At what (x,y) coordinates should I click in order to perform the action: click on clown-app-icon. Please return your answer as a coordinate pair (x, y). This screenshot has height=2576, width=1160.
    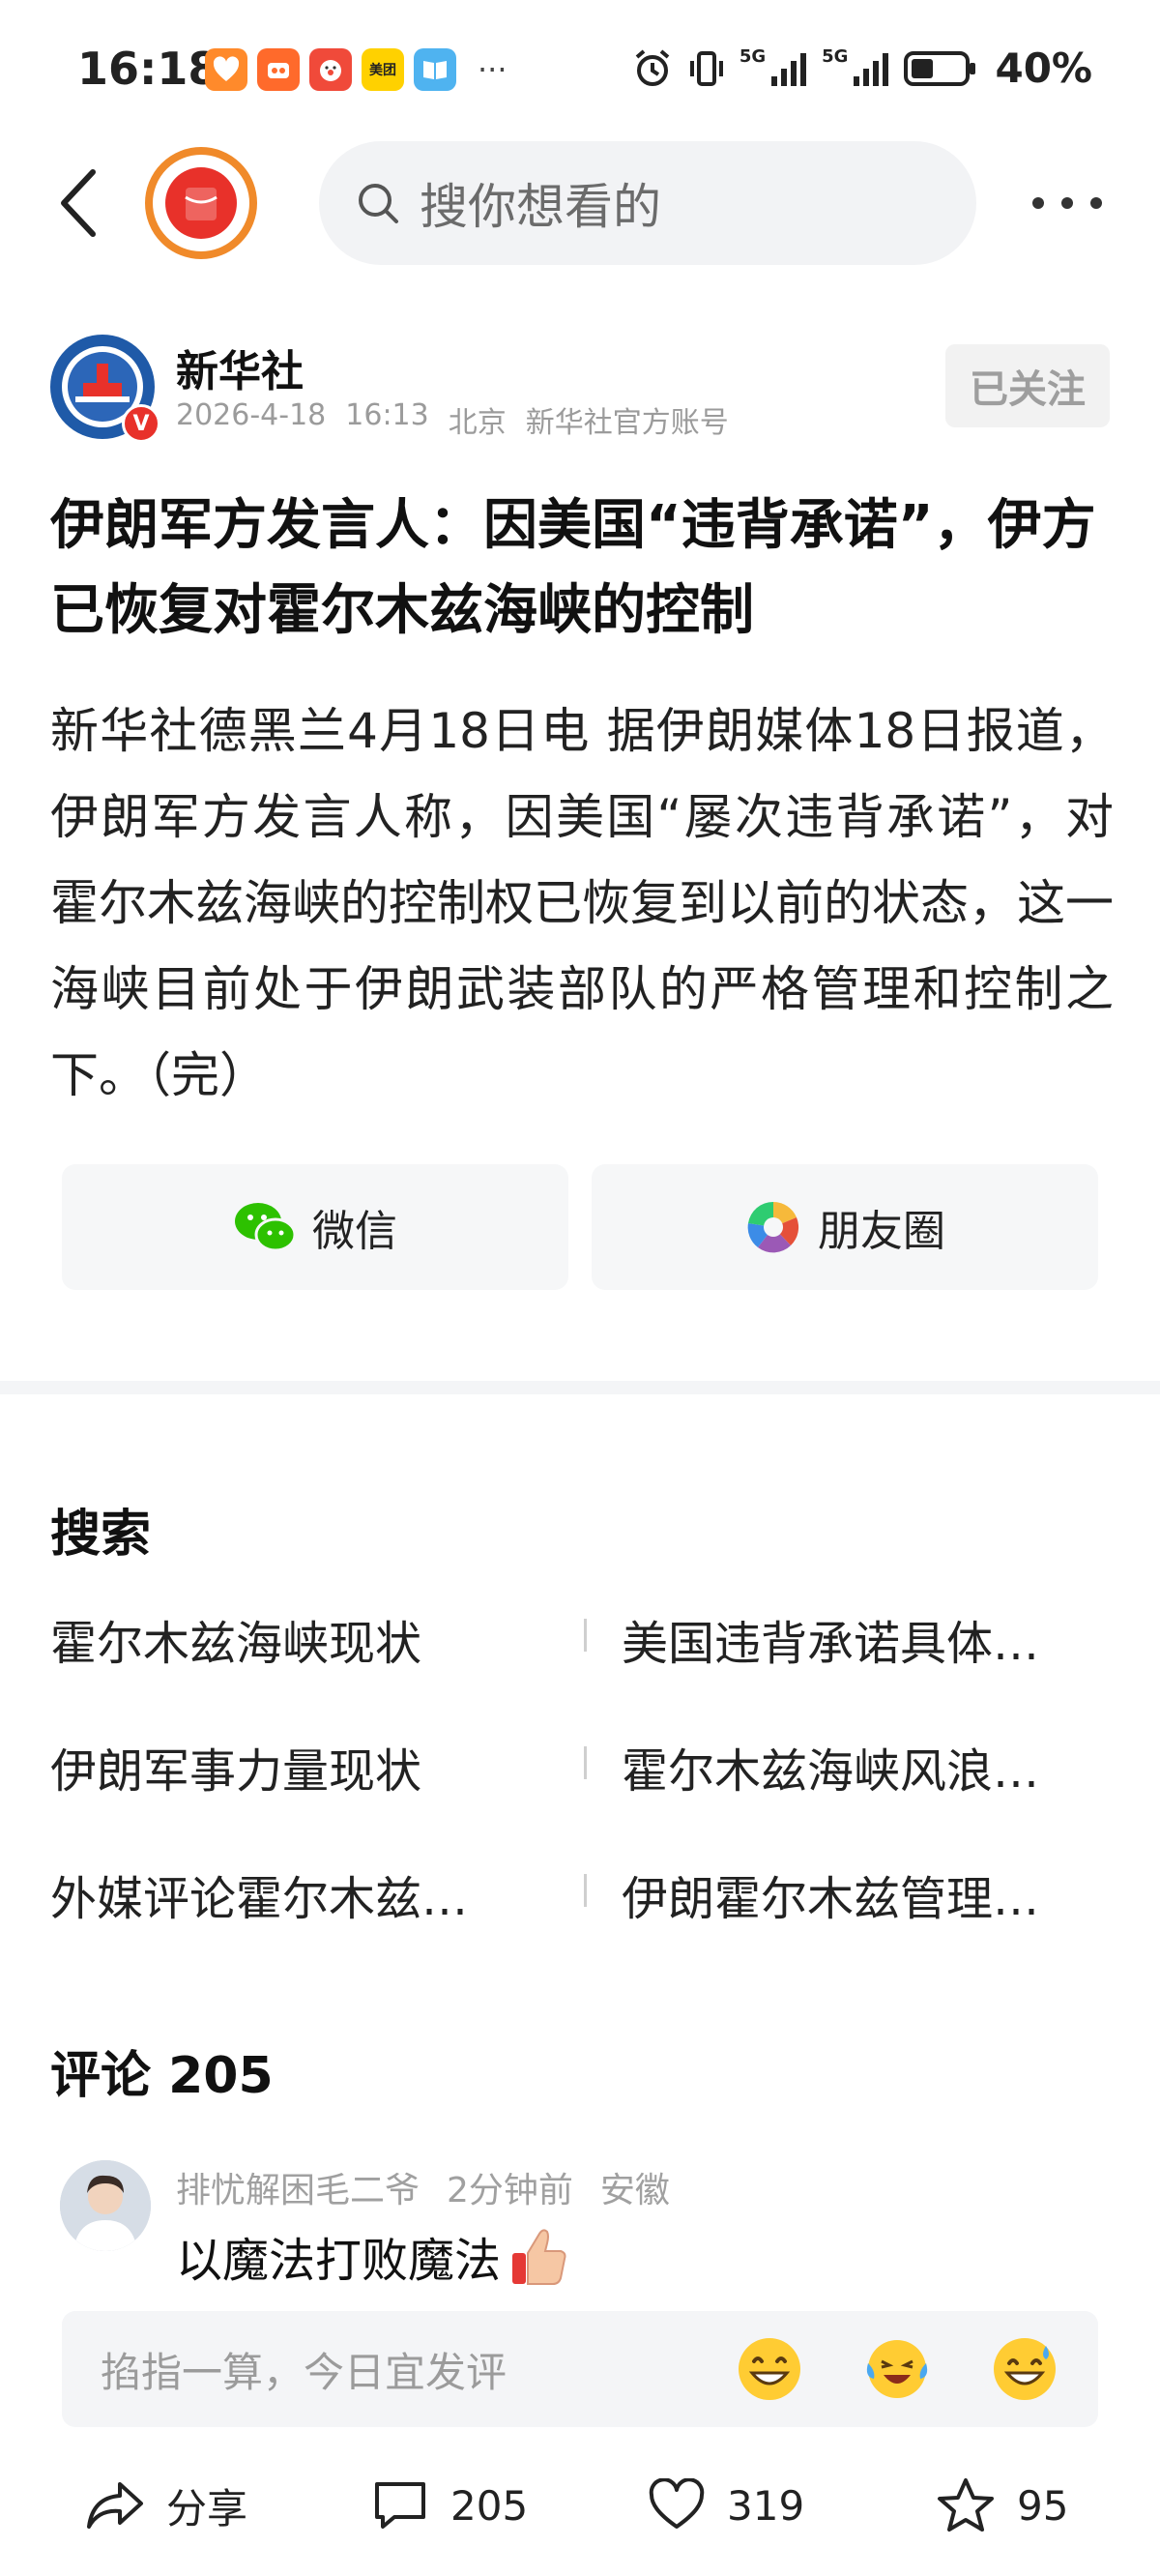
    Looking at the image, I should click on (331, 69).